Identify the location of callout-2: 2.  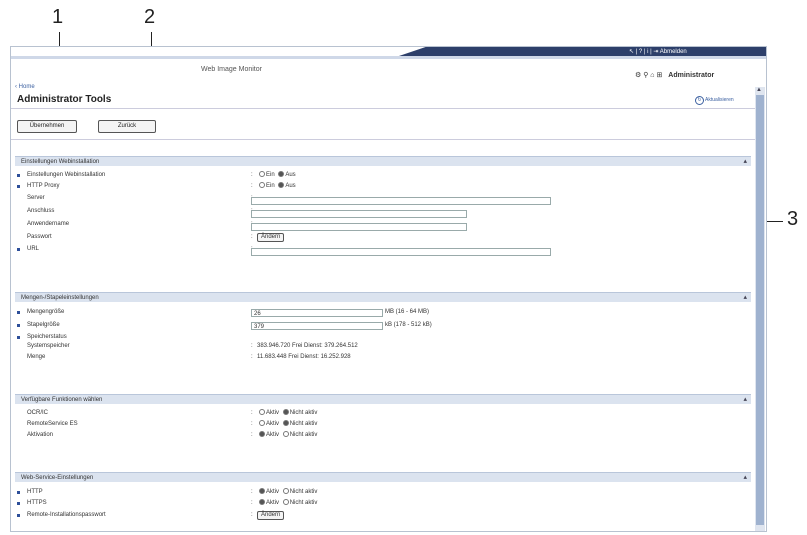
(150, 17).